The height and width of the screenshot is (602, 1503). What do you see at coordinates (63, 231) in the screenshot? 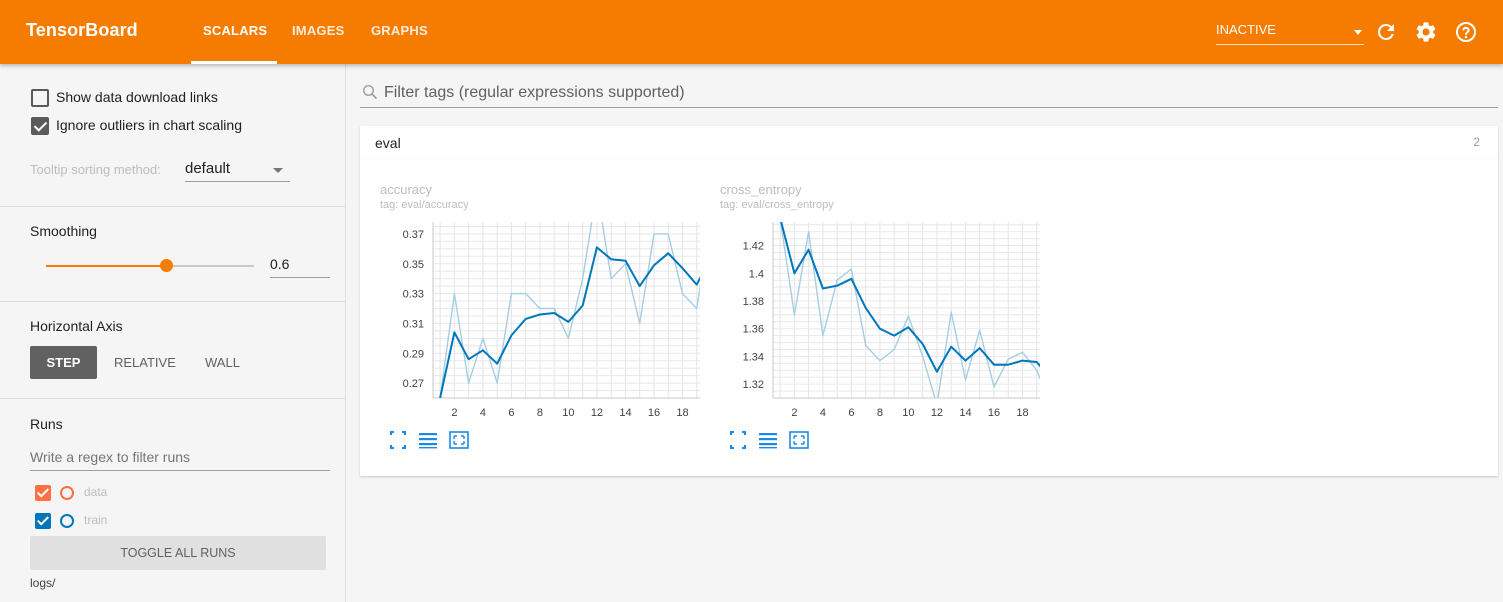
I see `smoothing-title: Smoothing` at bounding box center [63, 231].